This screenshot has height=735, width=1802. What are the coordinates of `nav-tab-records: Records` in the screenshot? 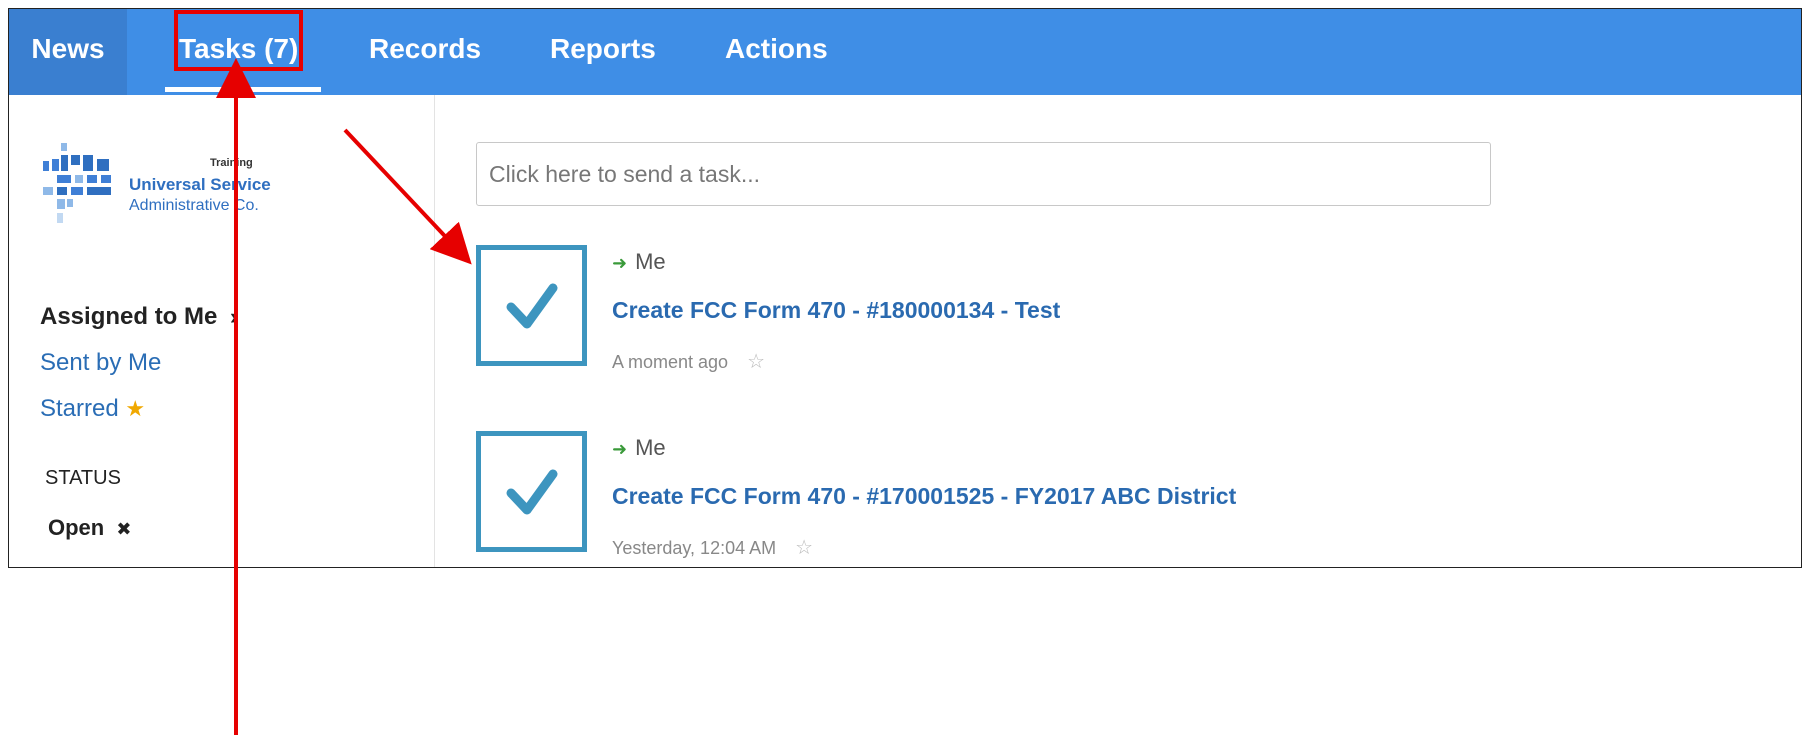 It's located at (425, 52).